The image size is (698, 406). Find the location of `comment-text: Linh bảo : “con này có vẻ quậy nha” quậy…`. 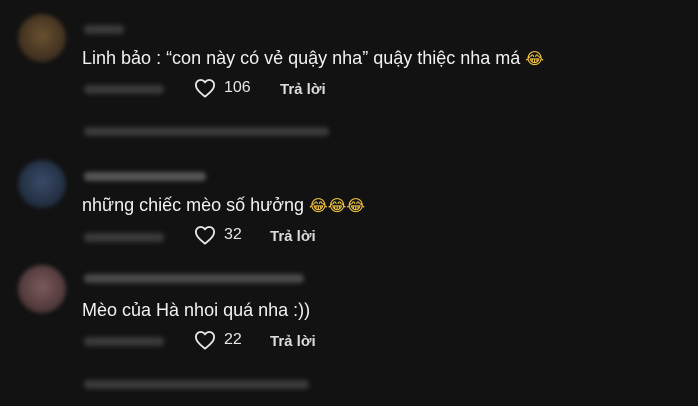

comment-text: Linh bảo : “con này có vẻ quậy nha” quậy… is located at coordinates (313, 58).